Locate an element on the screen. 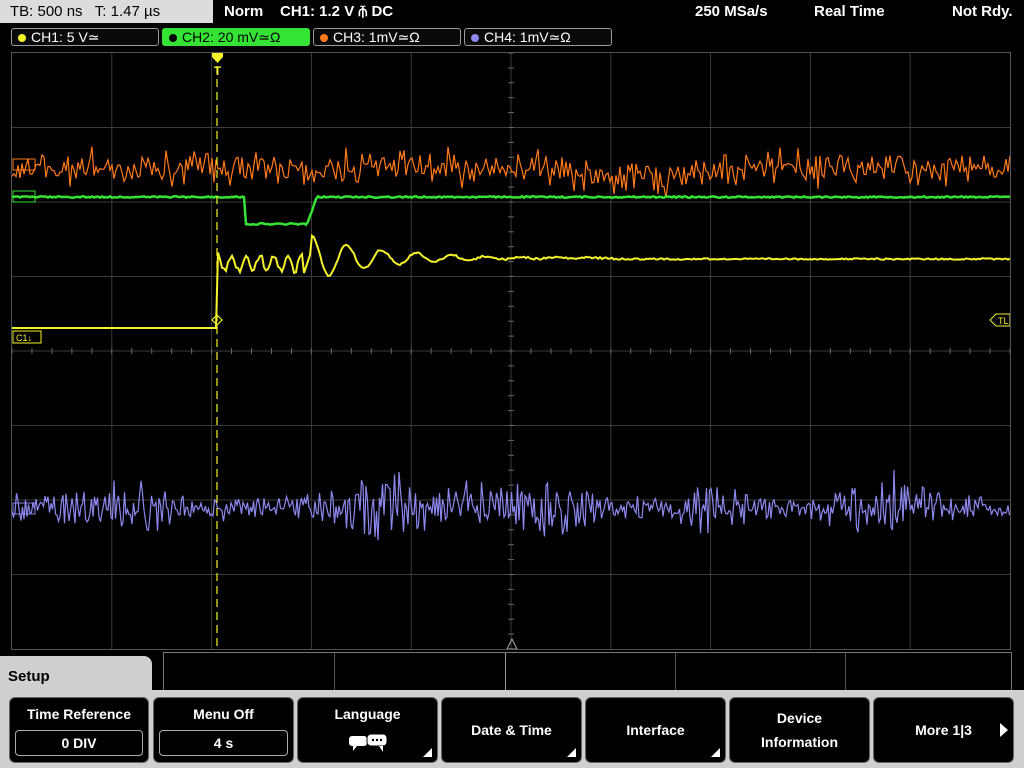 The width and height of the screenshot is (1024, 768). trigger-time-value: T: 1.47 µs is located at coordinates (127, 11).